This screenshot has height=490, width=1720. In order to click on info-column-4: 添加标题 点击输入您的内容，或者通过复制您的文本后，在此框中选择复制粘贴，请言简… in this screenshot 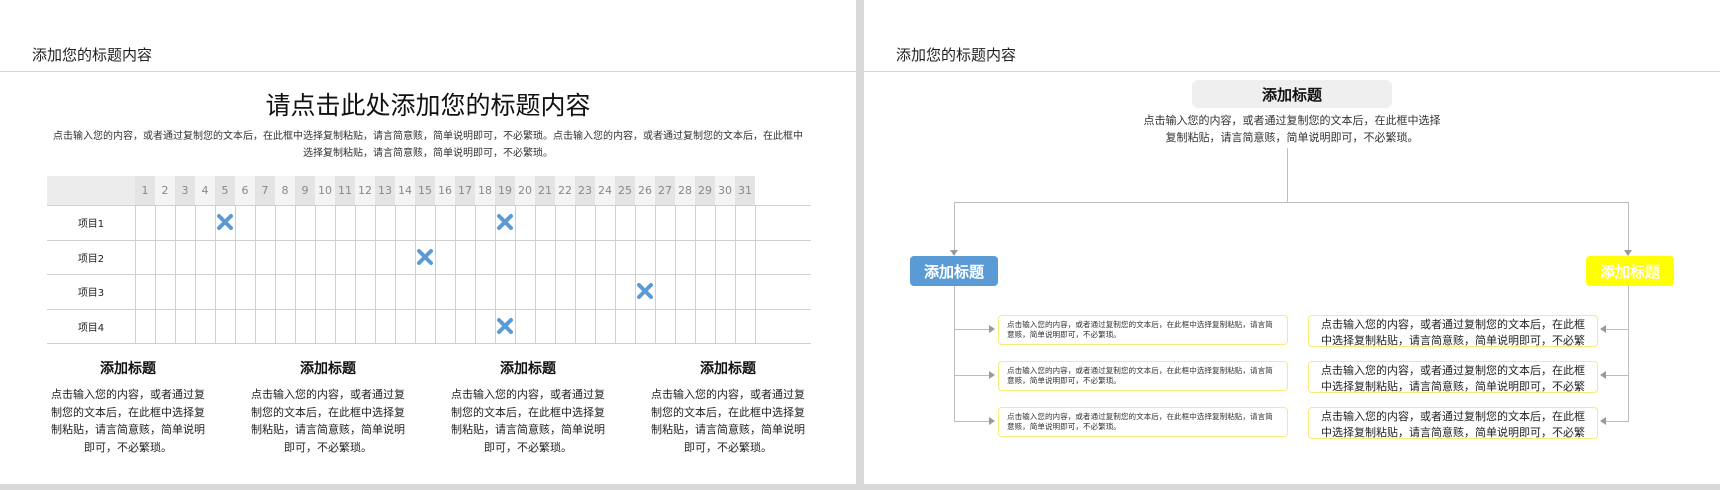, I will do `click(728, 407)`.